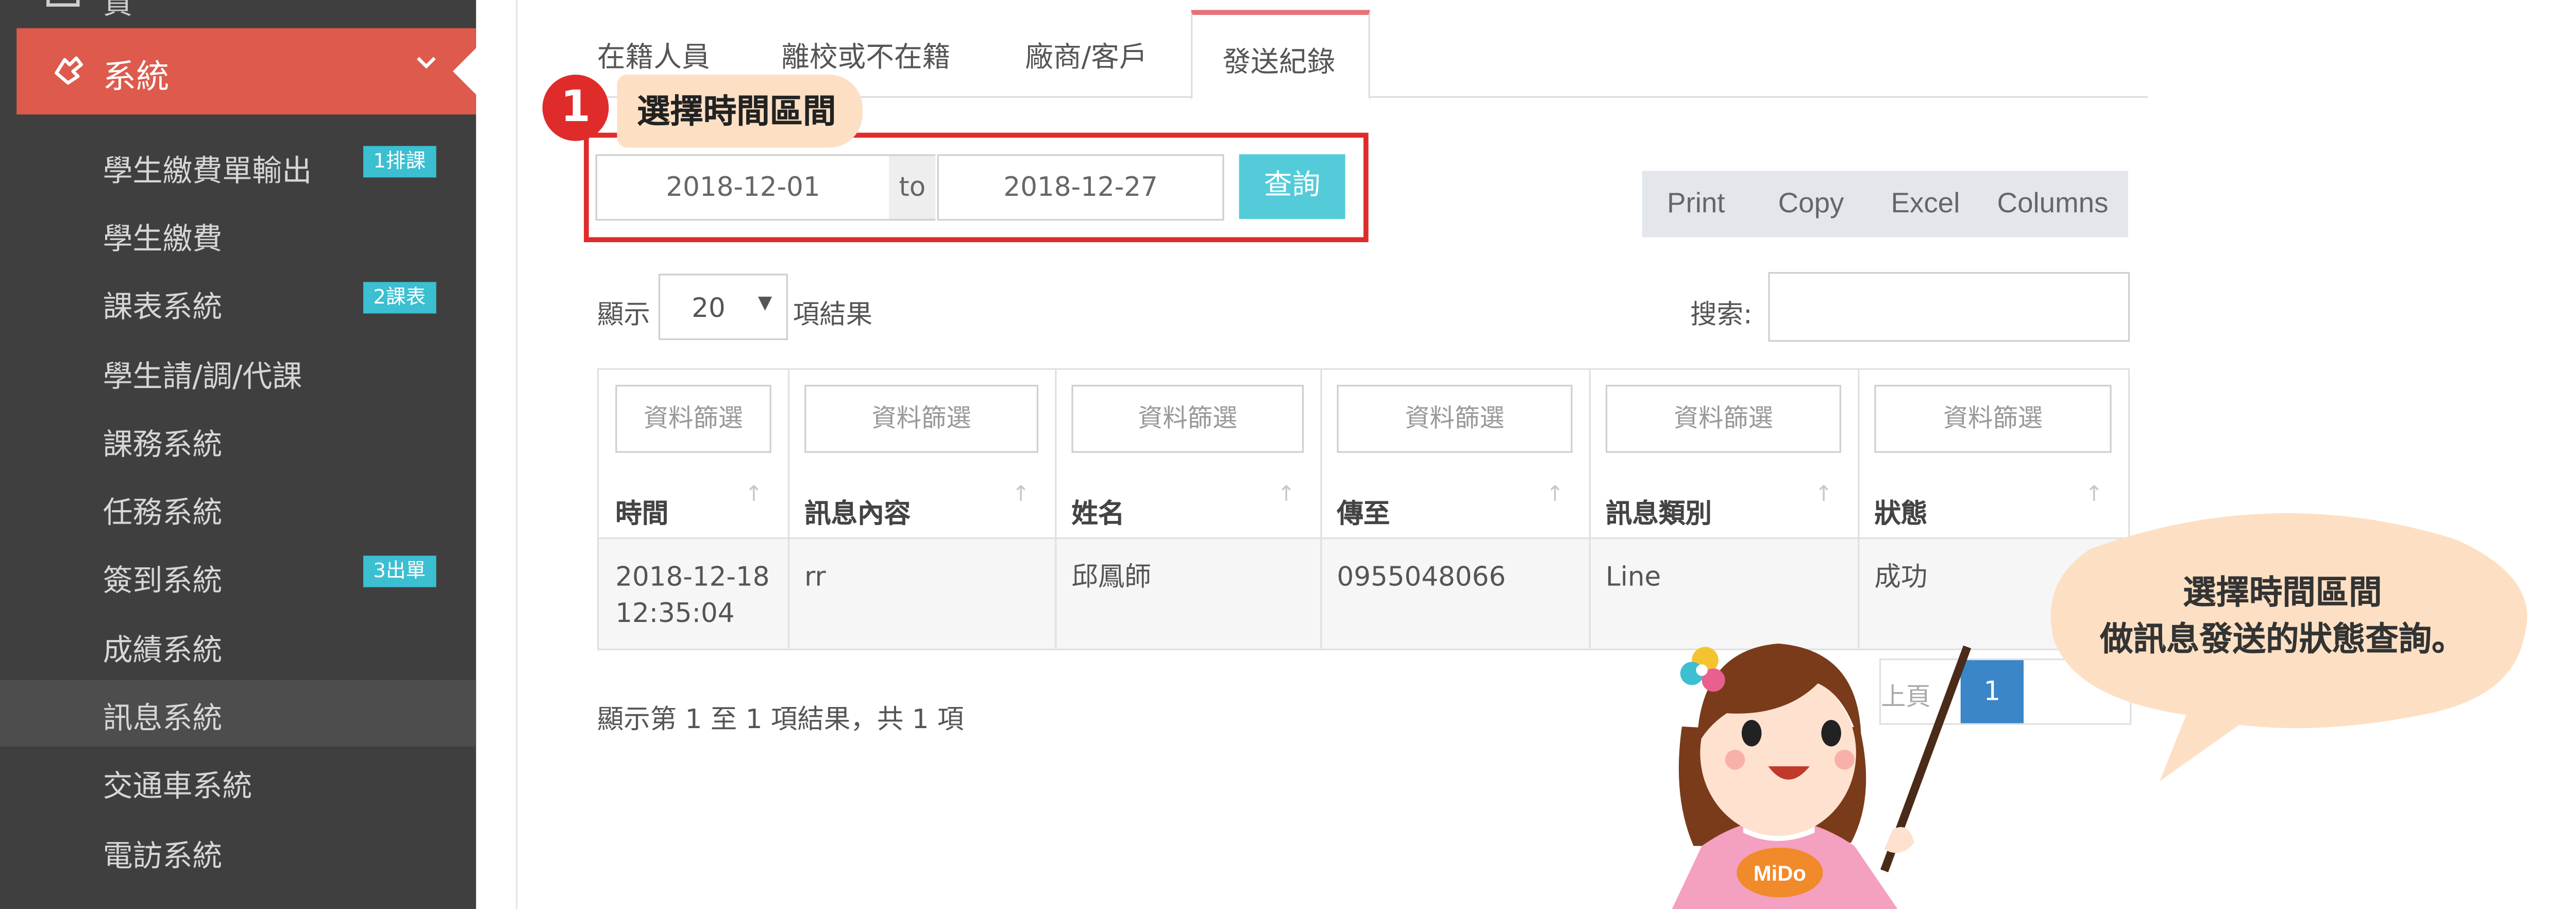 The height and width of the screenshot is (909, 2576). What do you see at coordinates (1279, 63) in the screenshot?
I see `tab-label: 發送紀錄` at bounding box center [1279, 63].